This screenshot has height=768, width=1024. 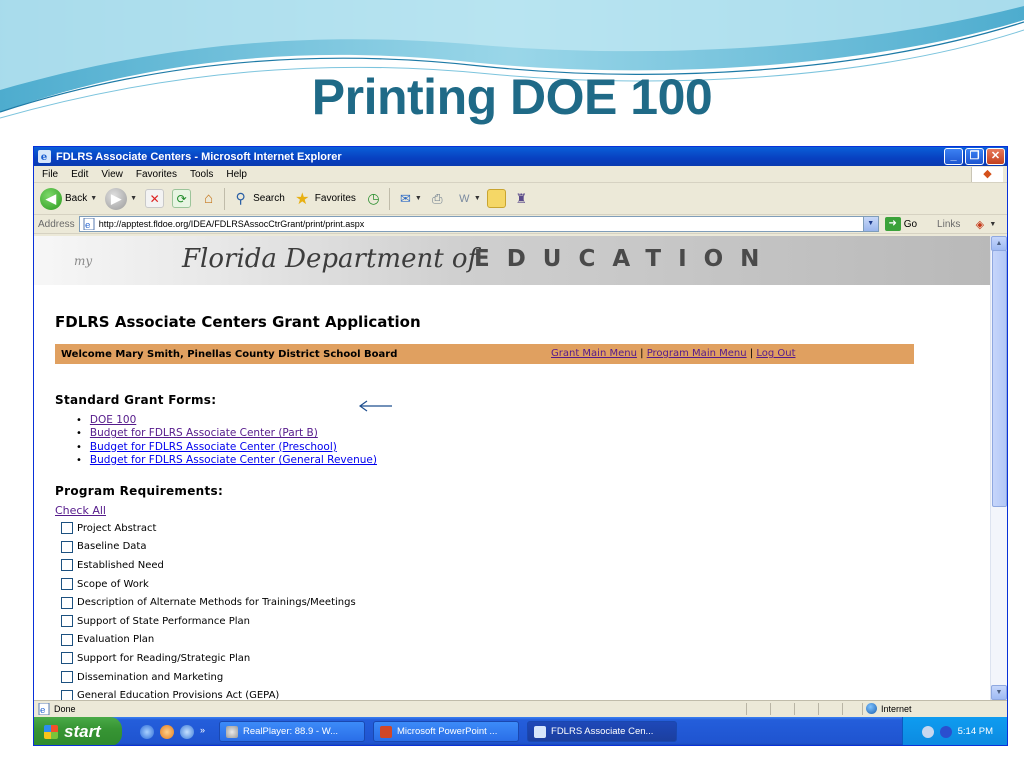 What do you see at coordinates (167, 731) in the screenshot?
I see `outlook-quicklaunch-icon` at bounding box center [167, 731].